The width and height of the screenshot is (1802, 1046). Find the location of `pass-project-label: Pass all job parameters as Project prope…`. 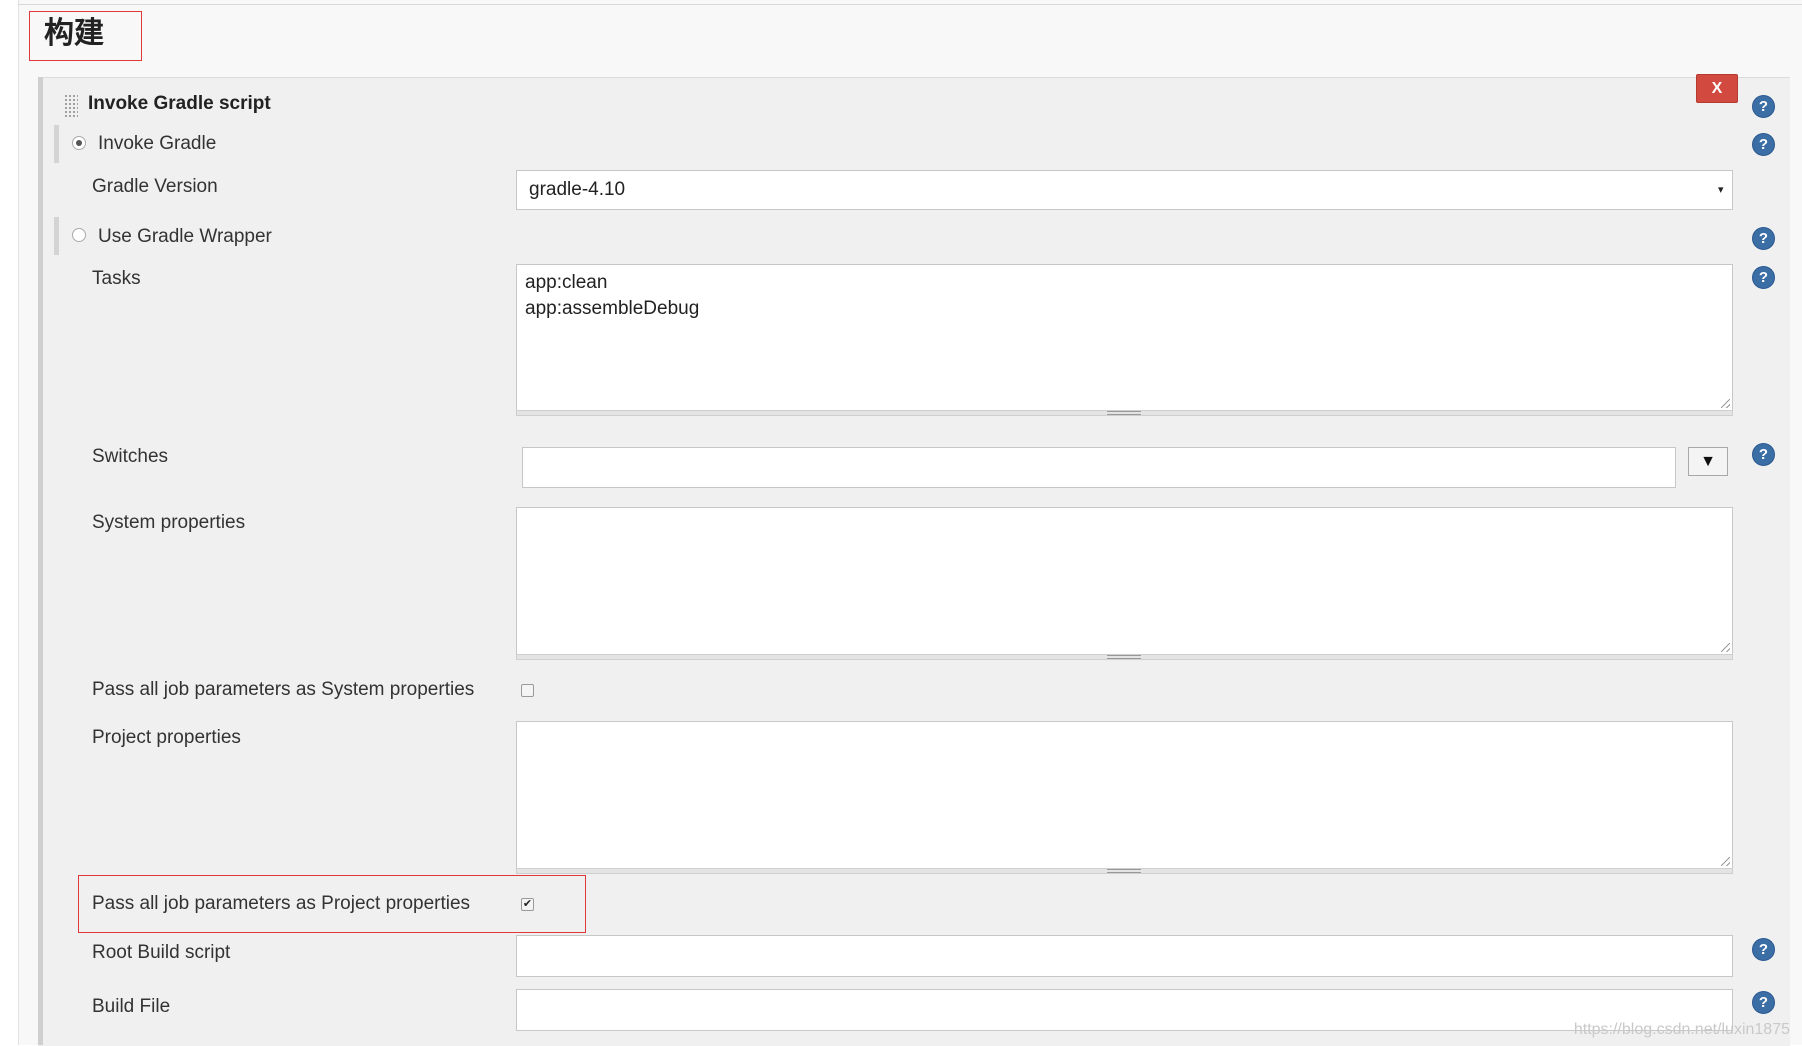

pass-project-label: Pass all job parameters as Project prope… is located at coordinates (281, 903).